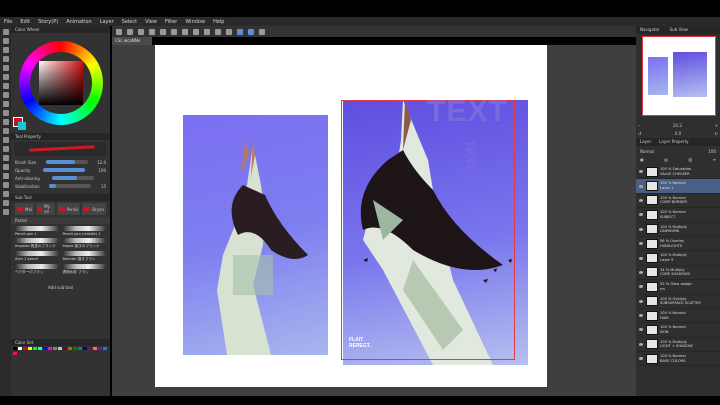  Describe the element at coordinates (714, 159) in the screenshot. I see `menu-icon: ≡` at that location.